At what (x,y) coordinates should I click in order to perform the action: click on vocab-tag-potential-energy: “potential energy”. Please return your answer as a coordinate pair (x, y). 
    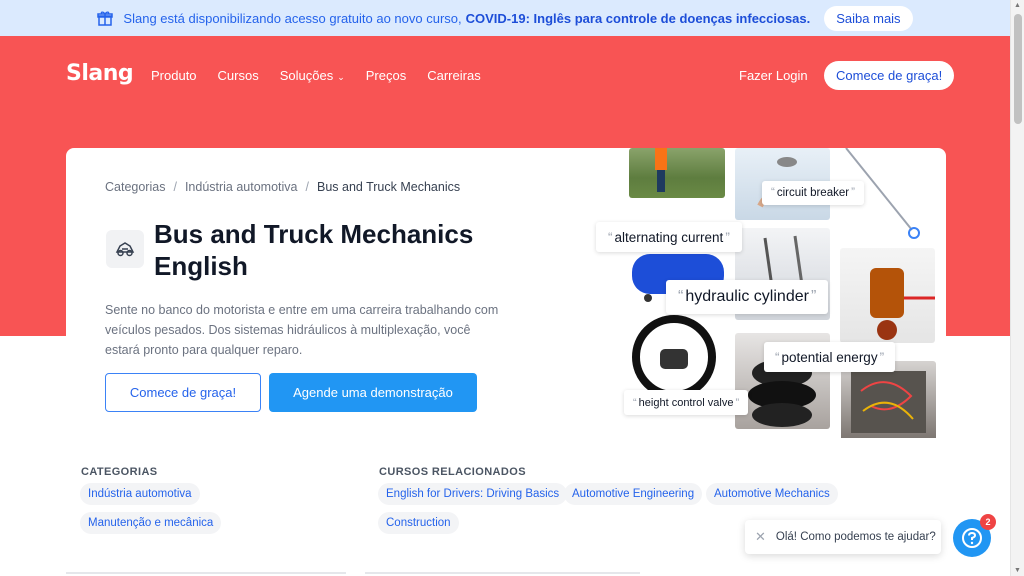
    Looking at the image, I should click on (830, 357).